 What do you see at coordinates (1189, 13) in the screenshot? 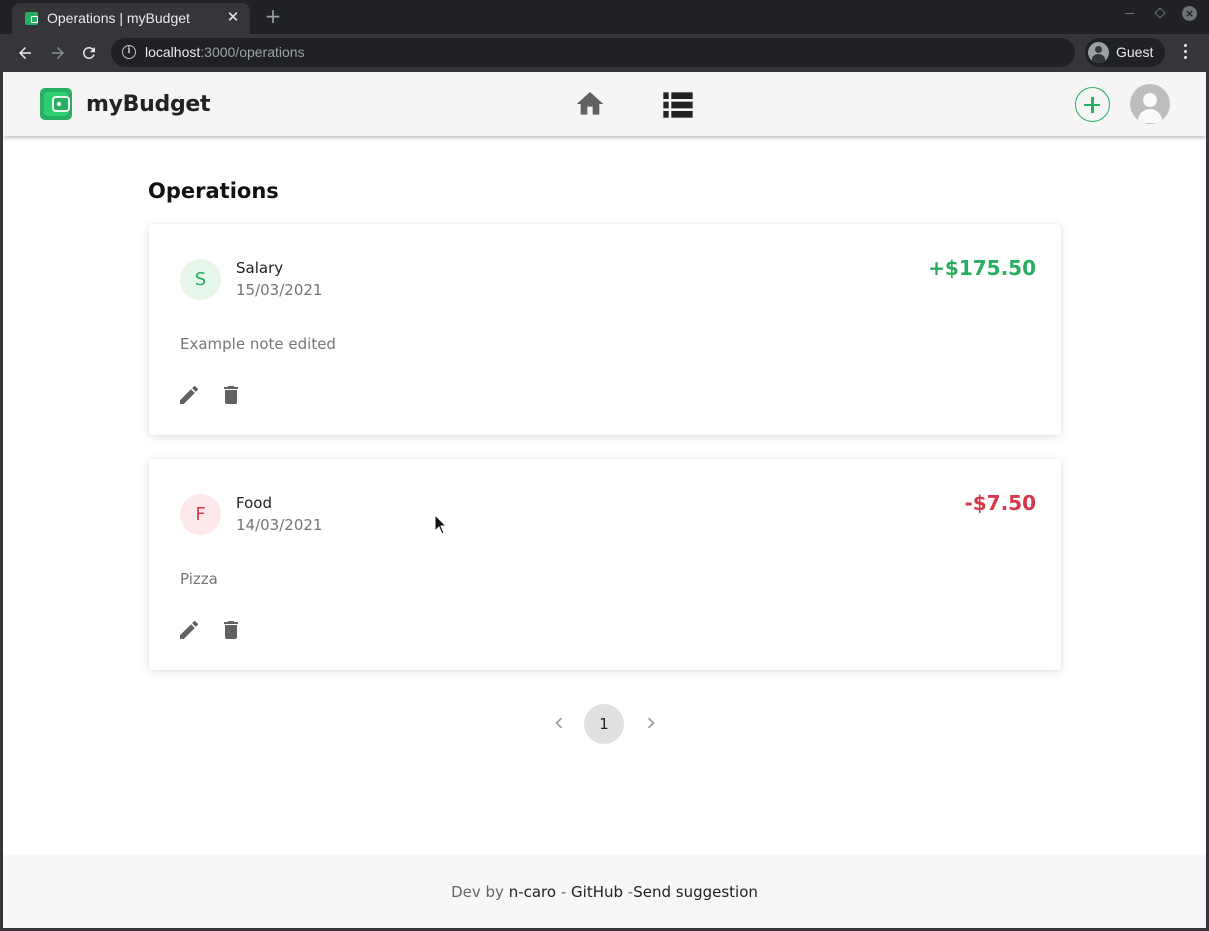
I see `window-close-icon: ×` at bounding box center [1189, 13].